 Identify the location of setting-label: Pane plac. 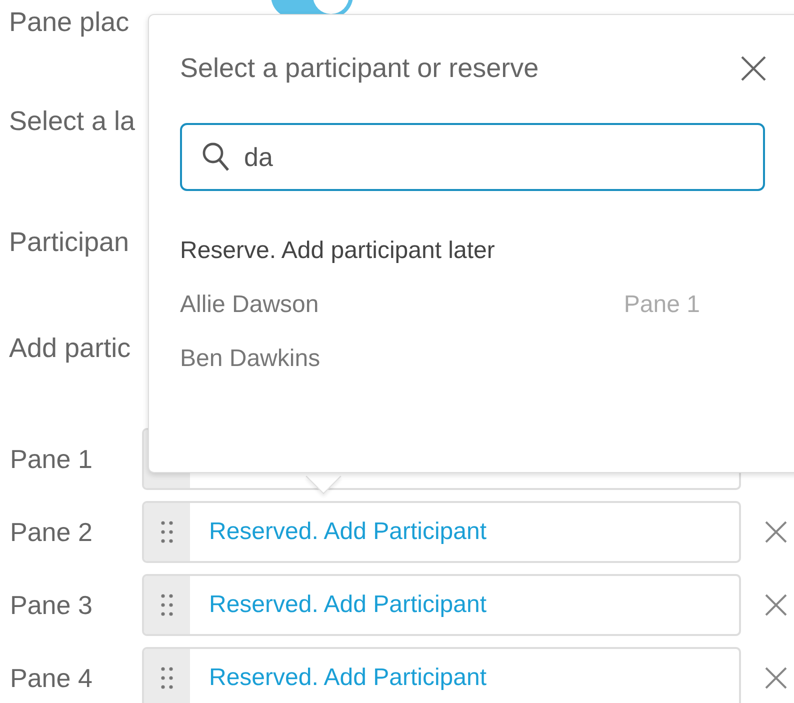
(69, 22).